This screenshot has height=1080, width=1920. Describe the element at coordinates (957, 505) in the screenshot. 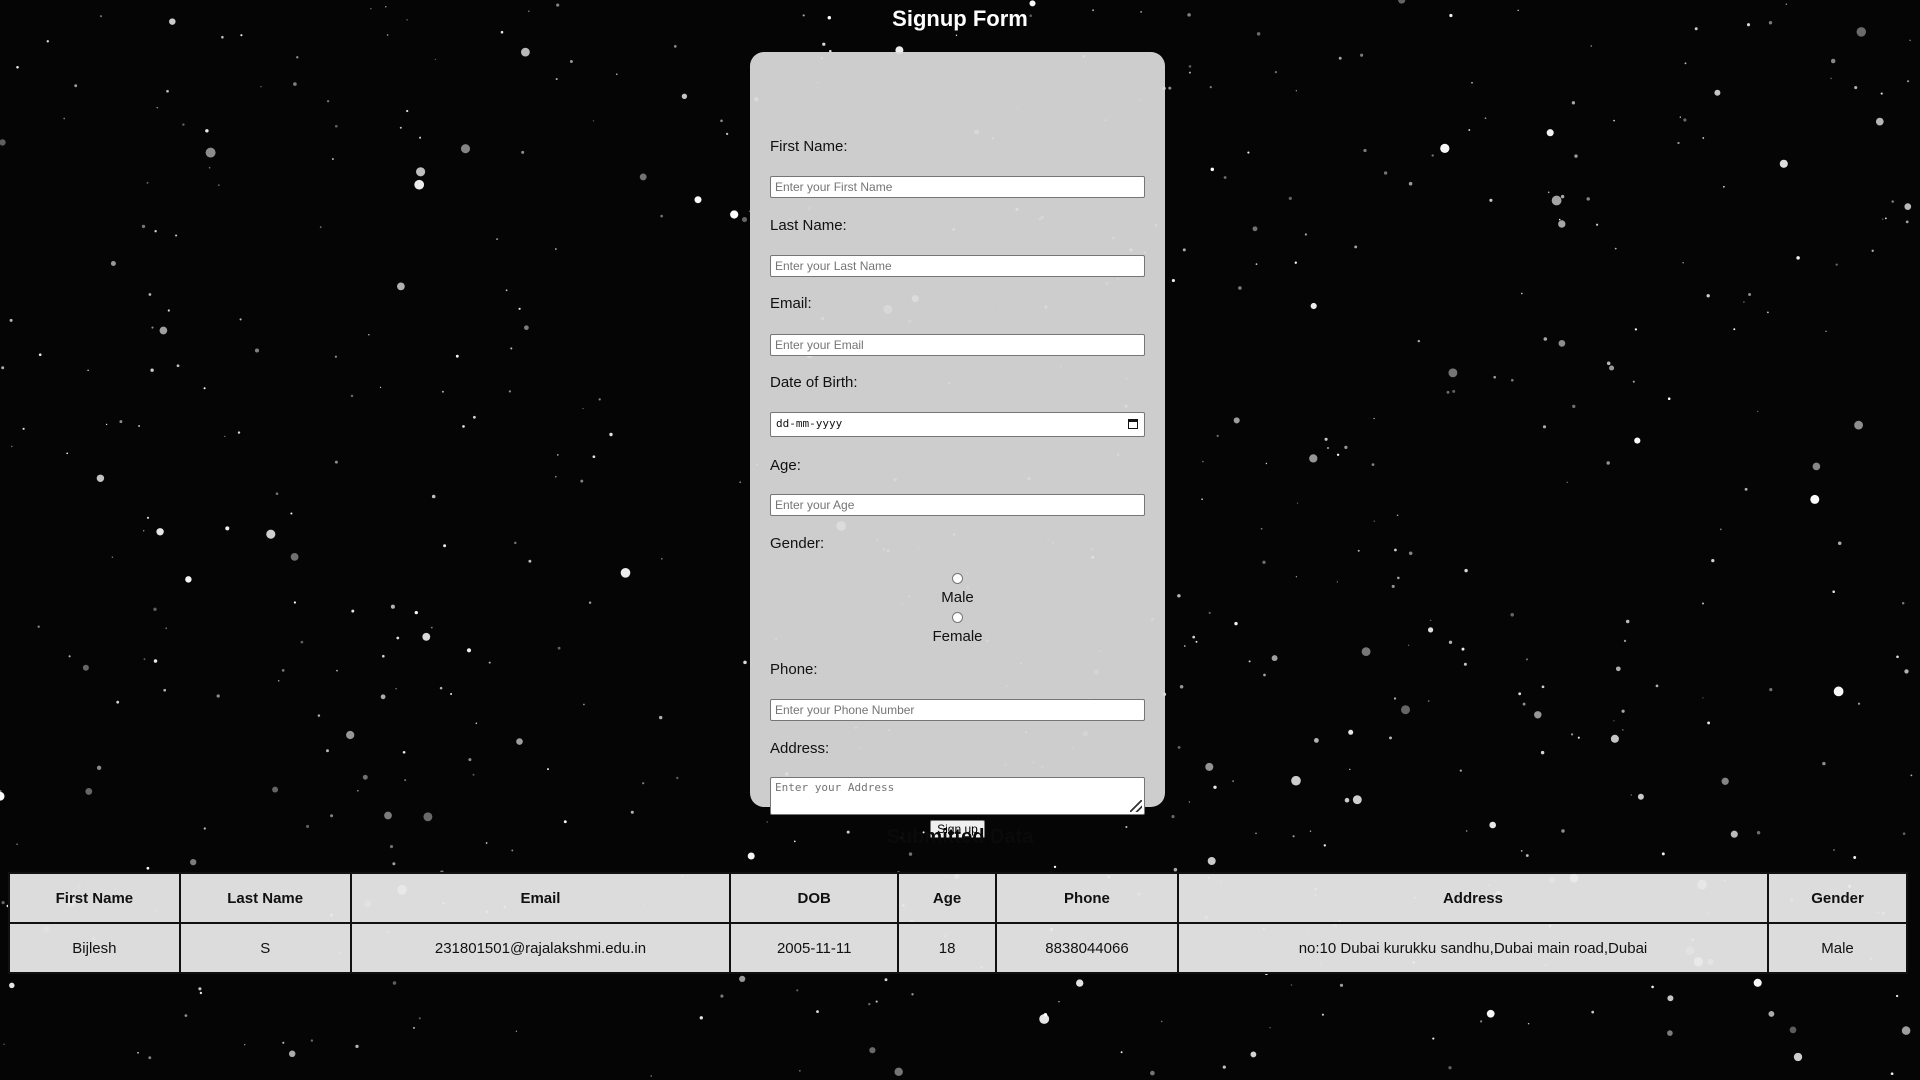

I see `age-input` at that location.